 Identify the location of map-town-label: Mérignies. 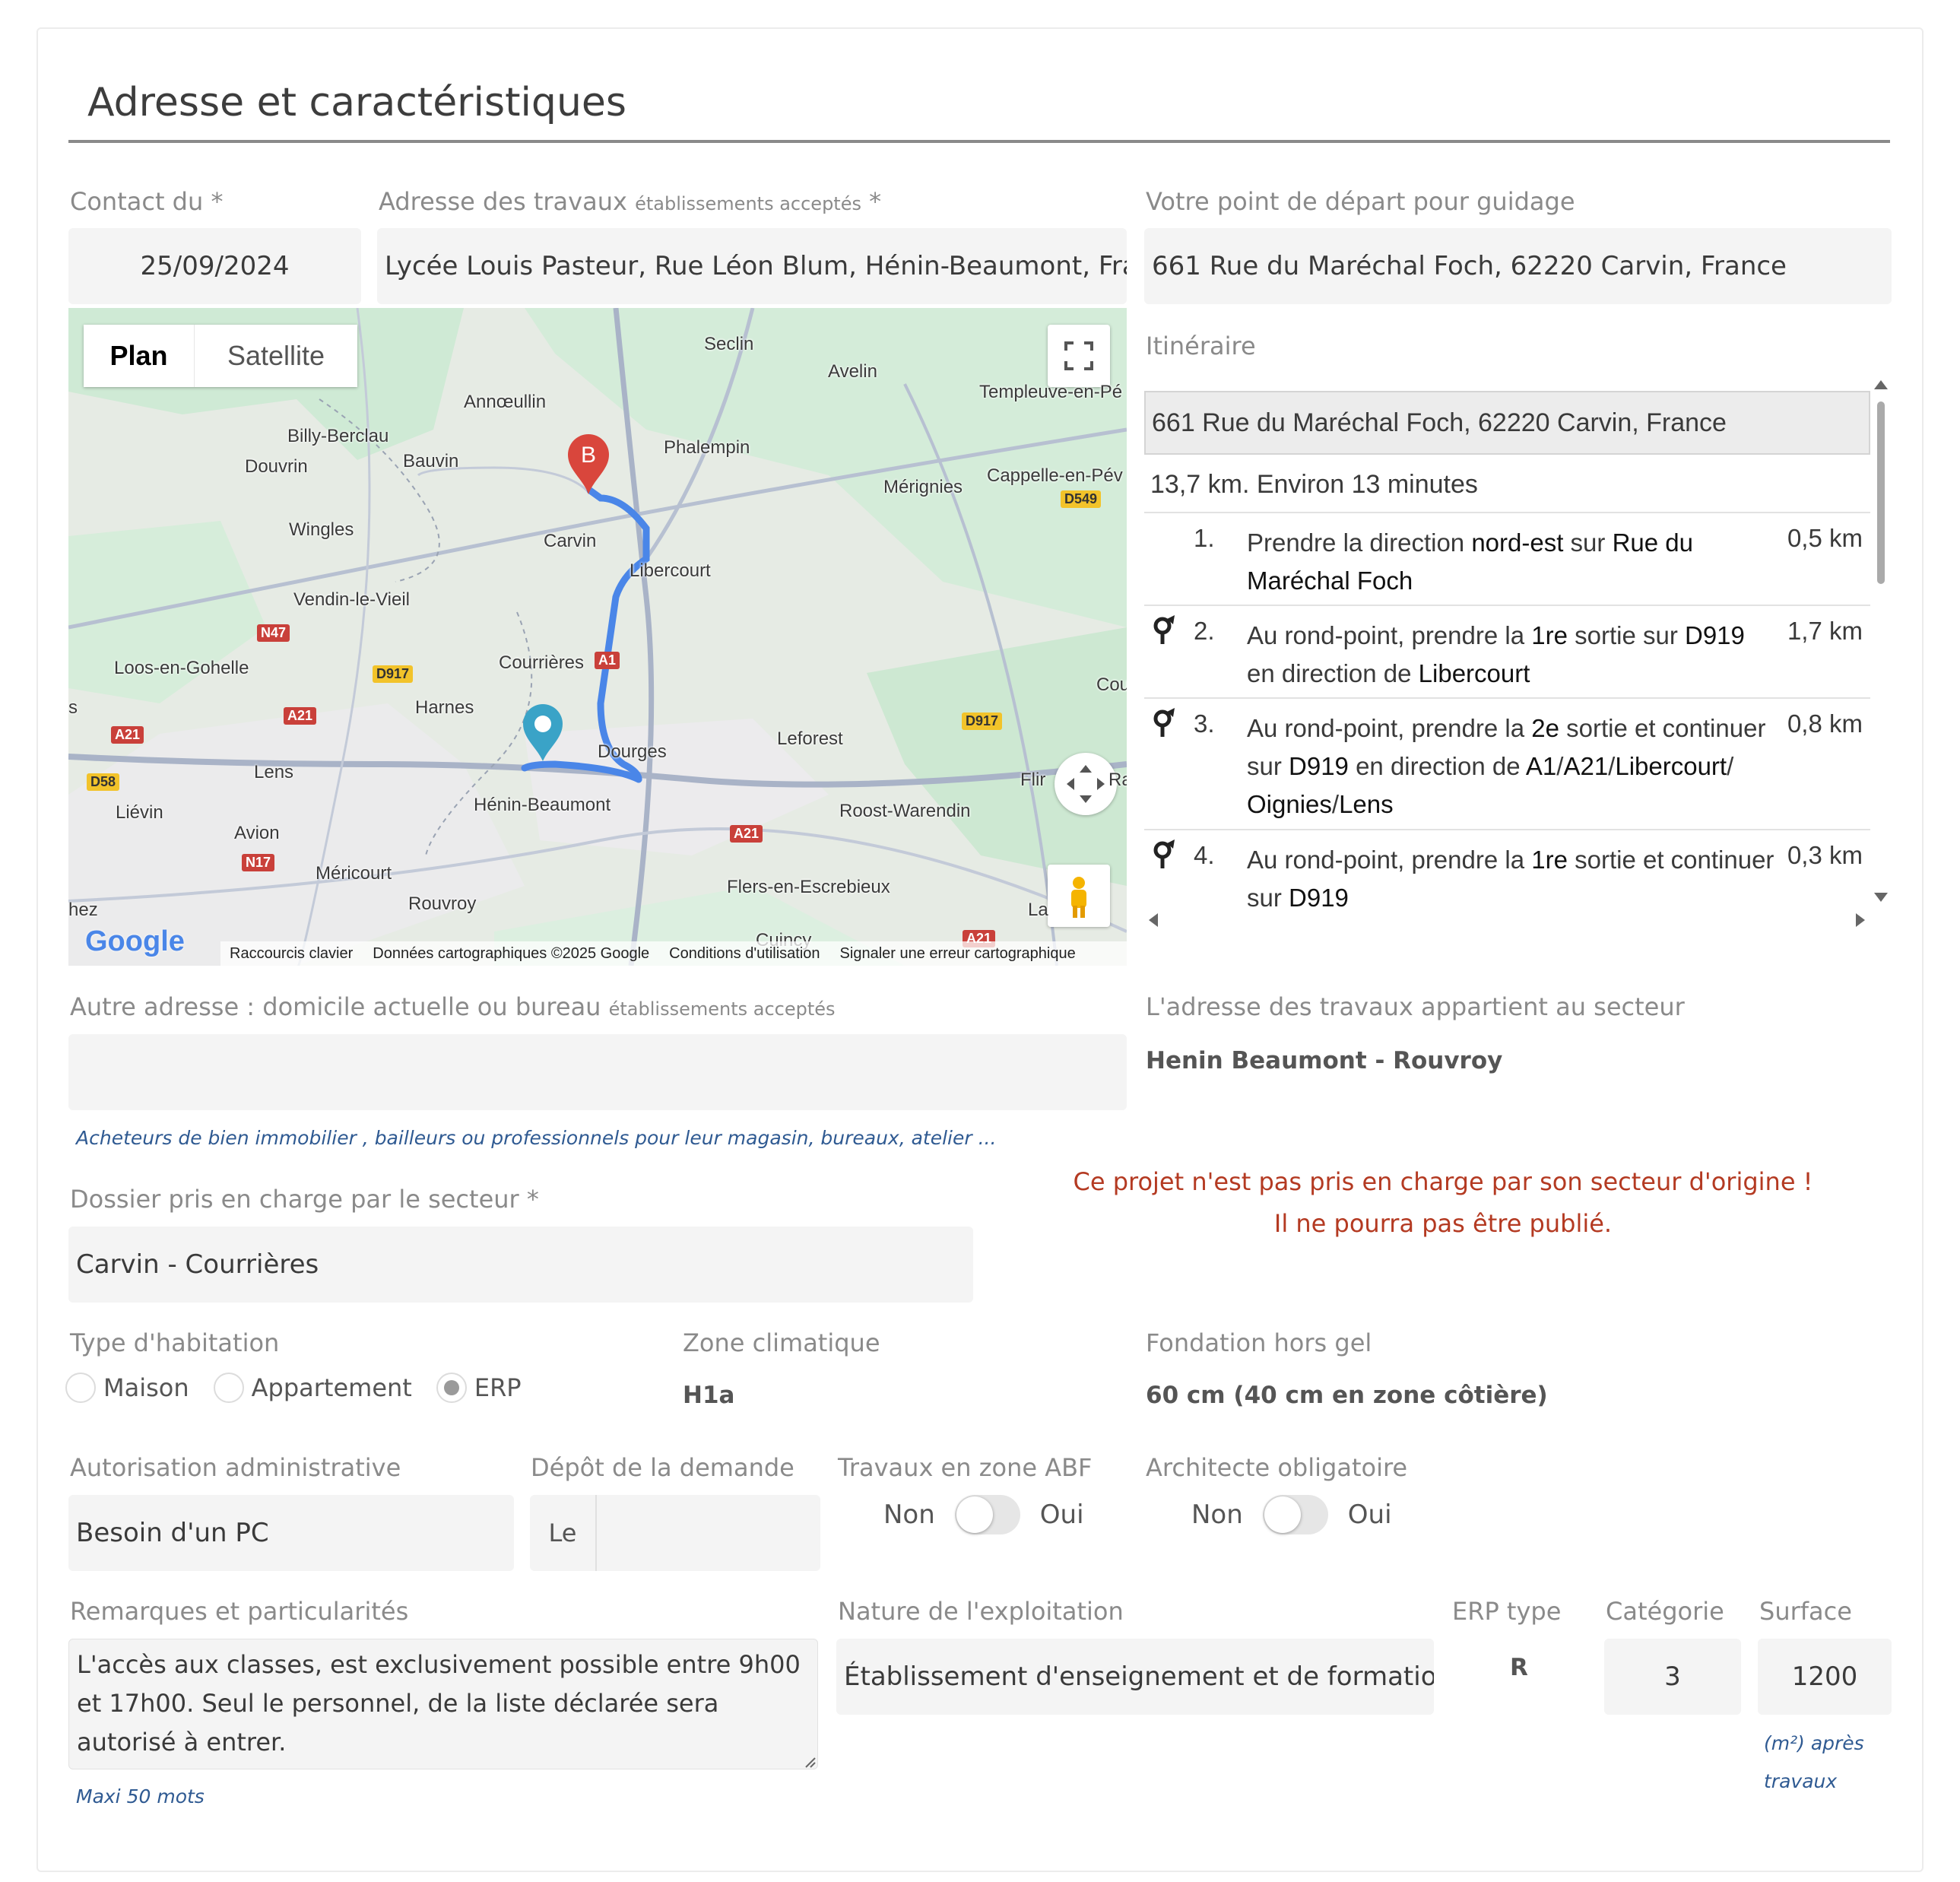
(923, 487).